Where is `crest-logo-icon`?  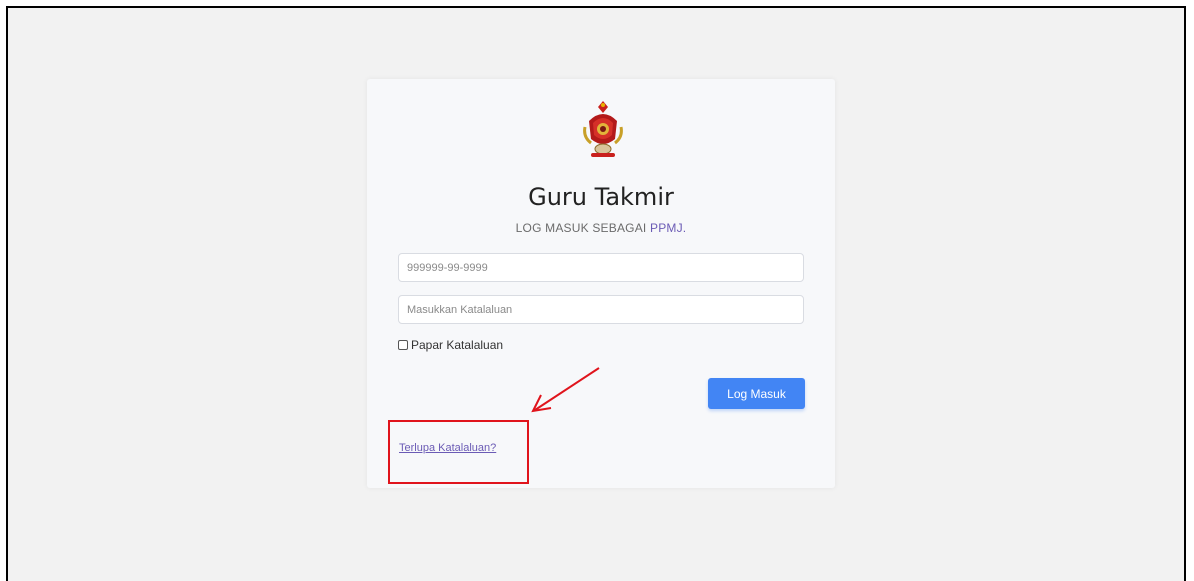 crest-logo-icon is located at coordinates (603, 129).